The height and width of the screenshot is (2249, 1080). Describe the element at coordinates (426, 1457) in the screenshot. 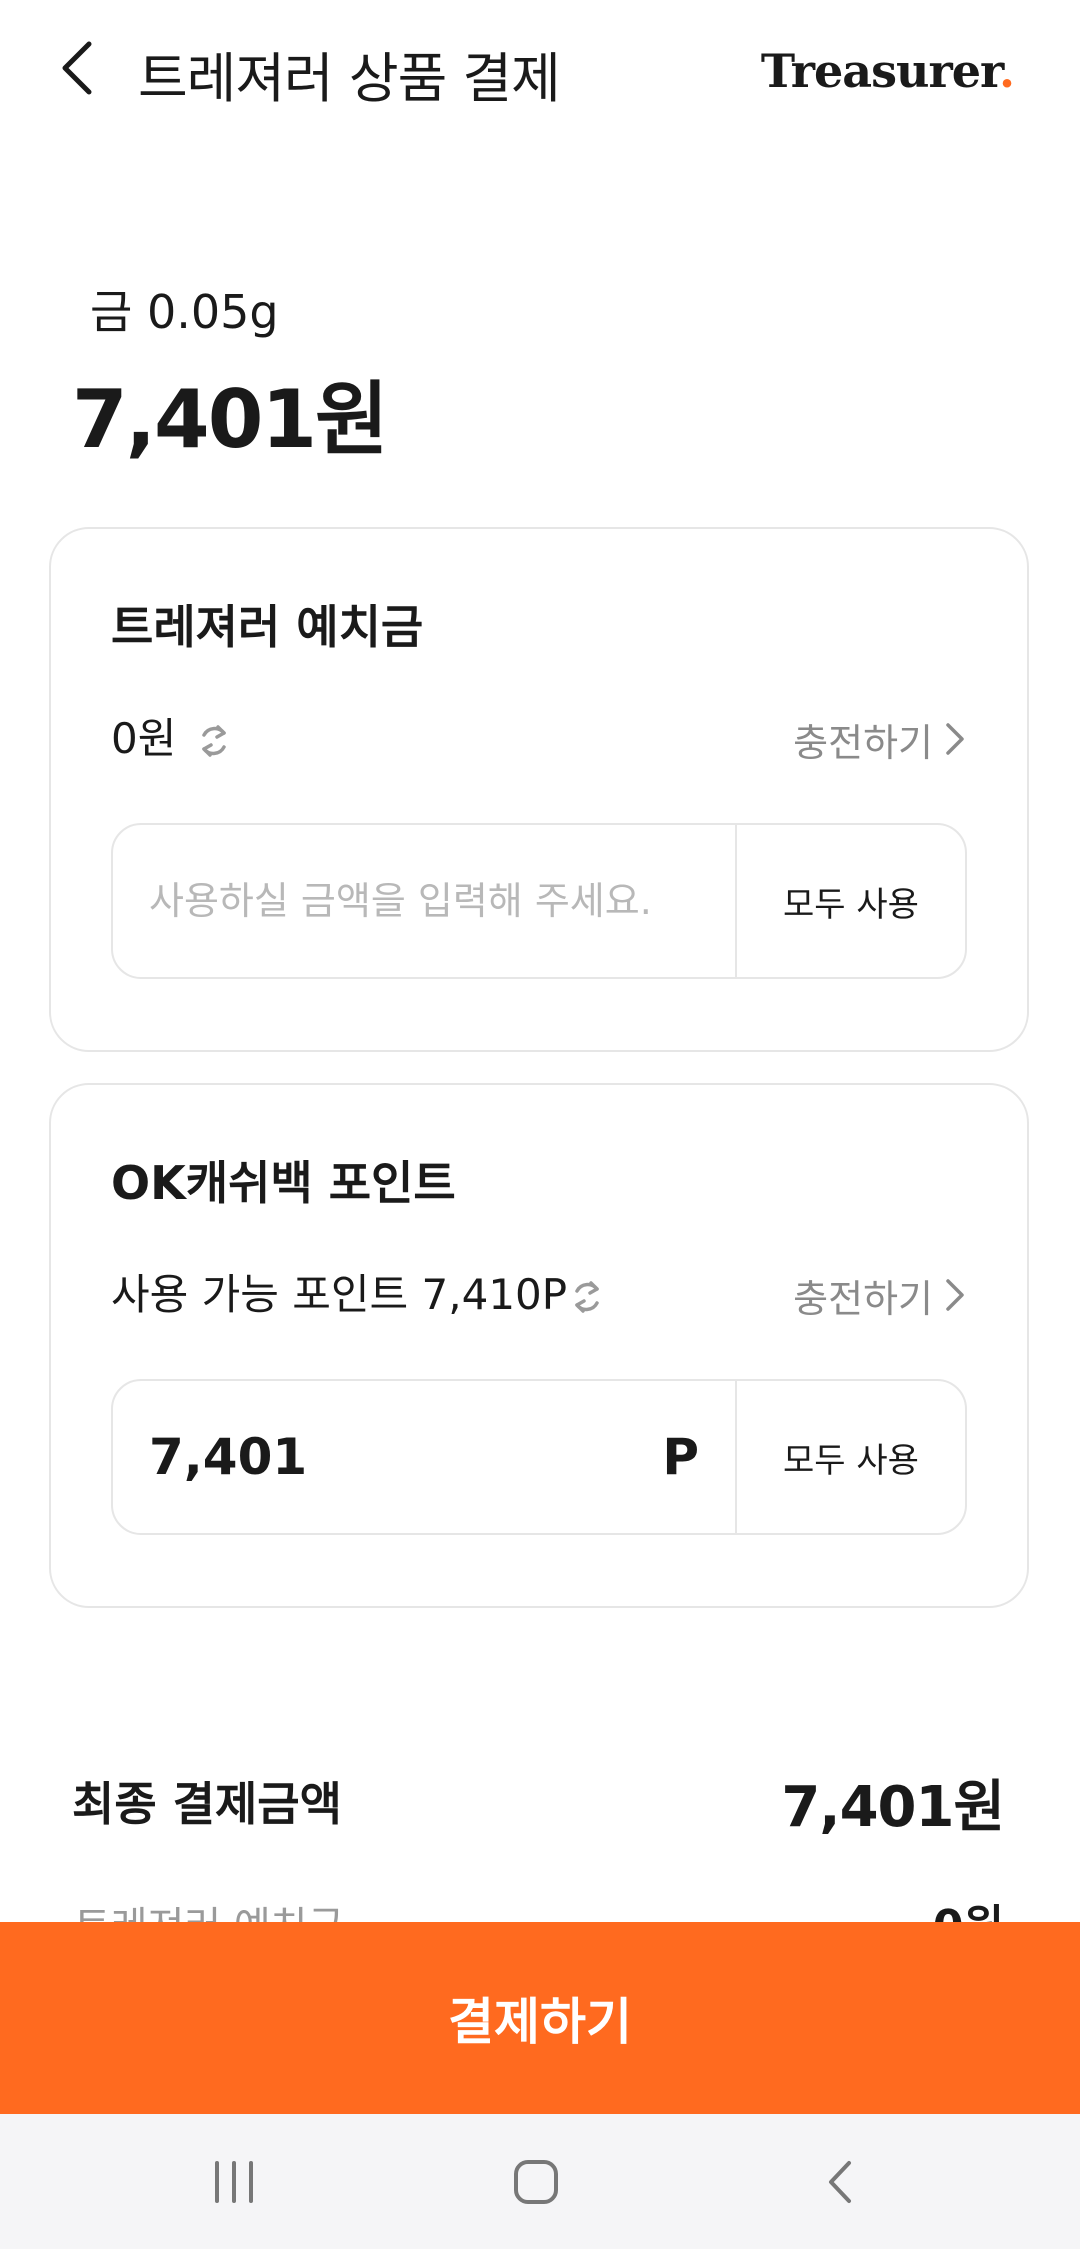

I see `points-amount-input: 7,401 P` at that location.